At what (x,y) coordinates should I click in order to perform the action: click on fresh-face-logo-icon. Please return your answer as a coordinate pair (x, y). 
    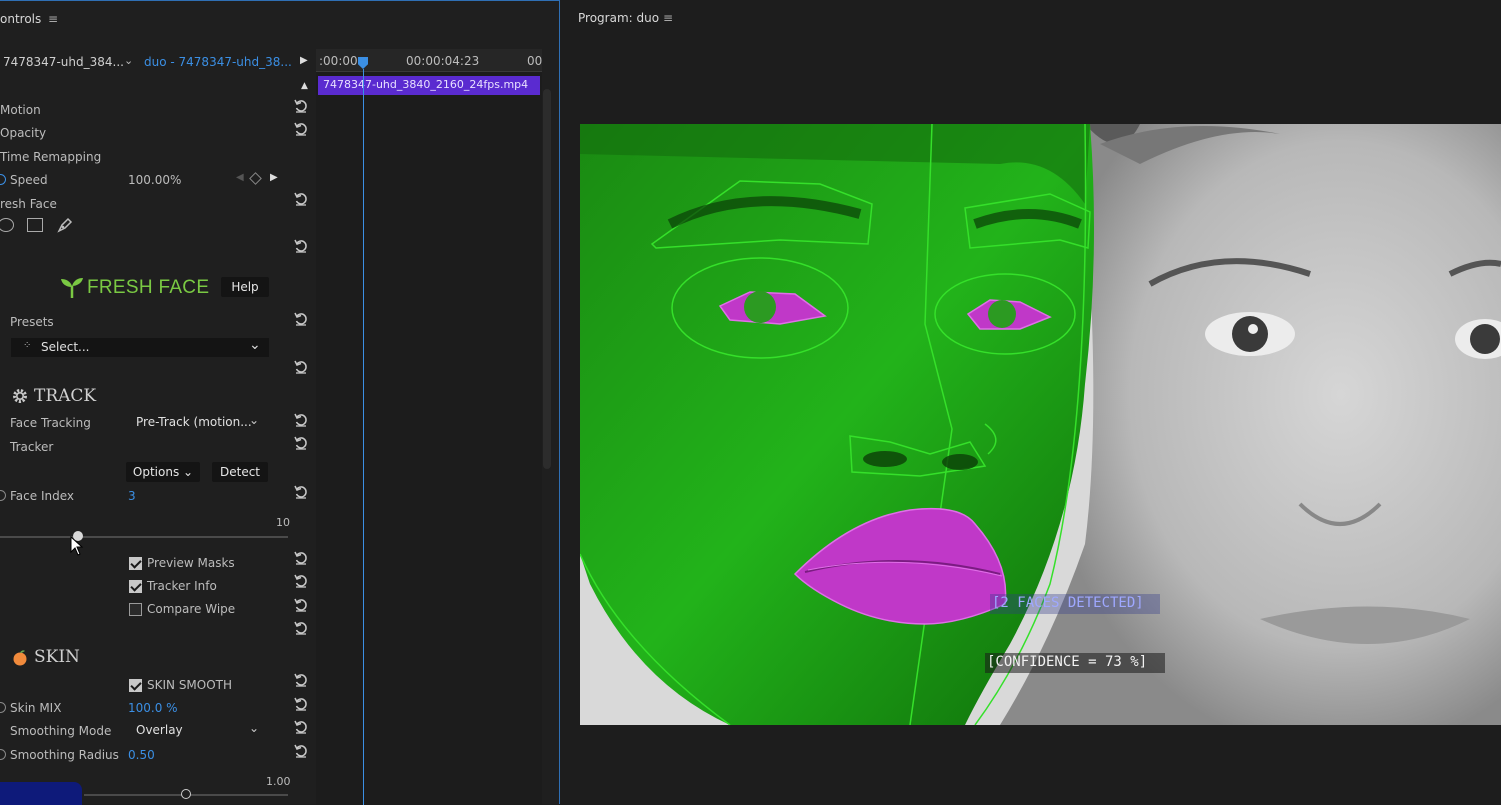
    Looking at the image, I should click on (72, 289).